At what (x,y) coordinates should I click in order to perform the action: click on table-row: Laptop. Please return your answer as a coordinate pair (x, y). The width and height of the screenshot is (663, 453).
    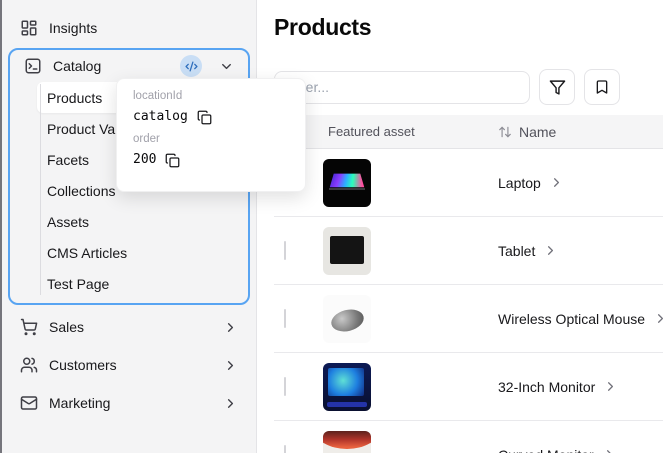
    Looking at the image, I should click on (468, 183).